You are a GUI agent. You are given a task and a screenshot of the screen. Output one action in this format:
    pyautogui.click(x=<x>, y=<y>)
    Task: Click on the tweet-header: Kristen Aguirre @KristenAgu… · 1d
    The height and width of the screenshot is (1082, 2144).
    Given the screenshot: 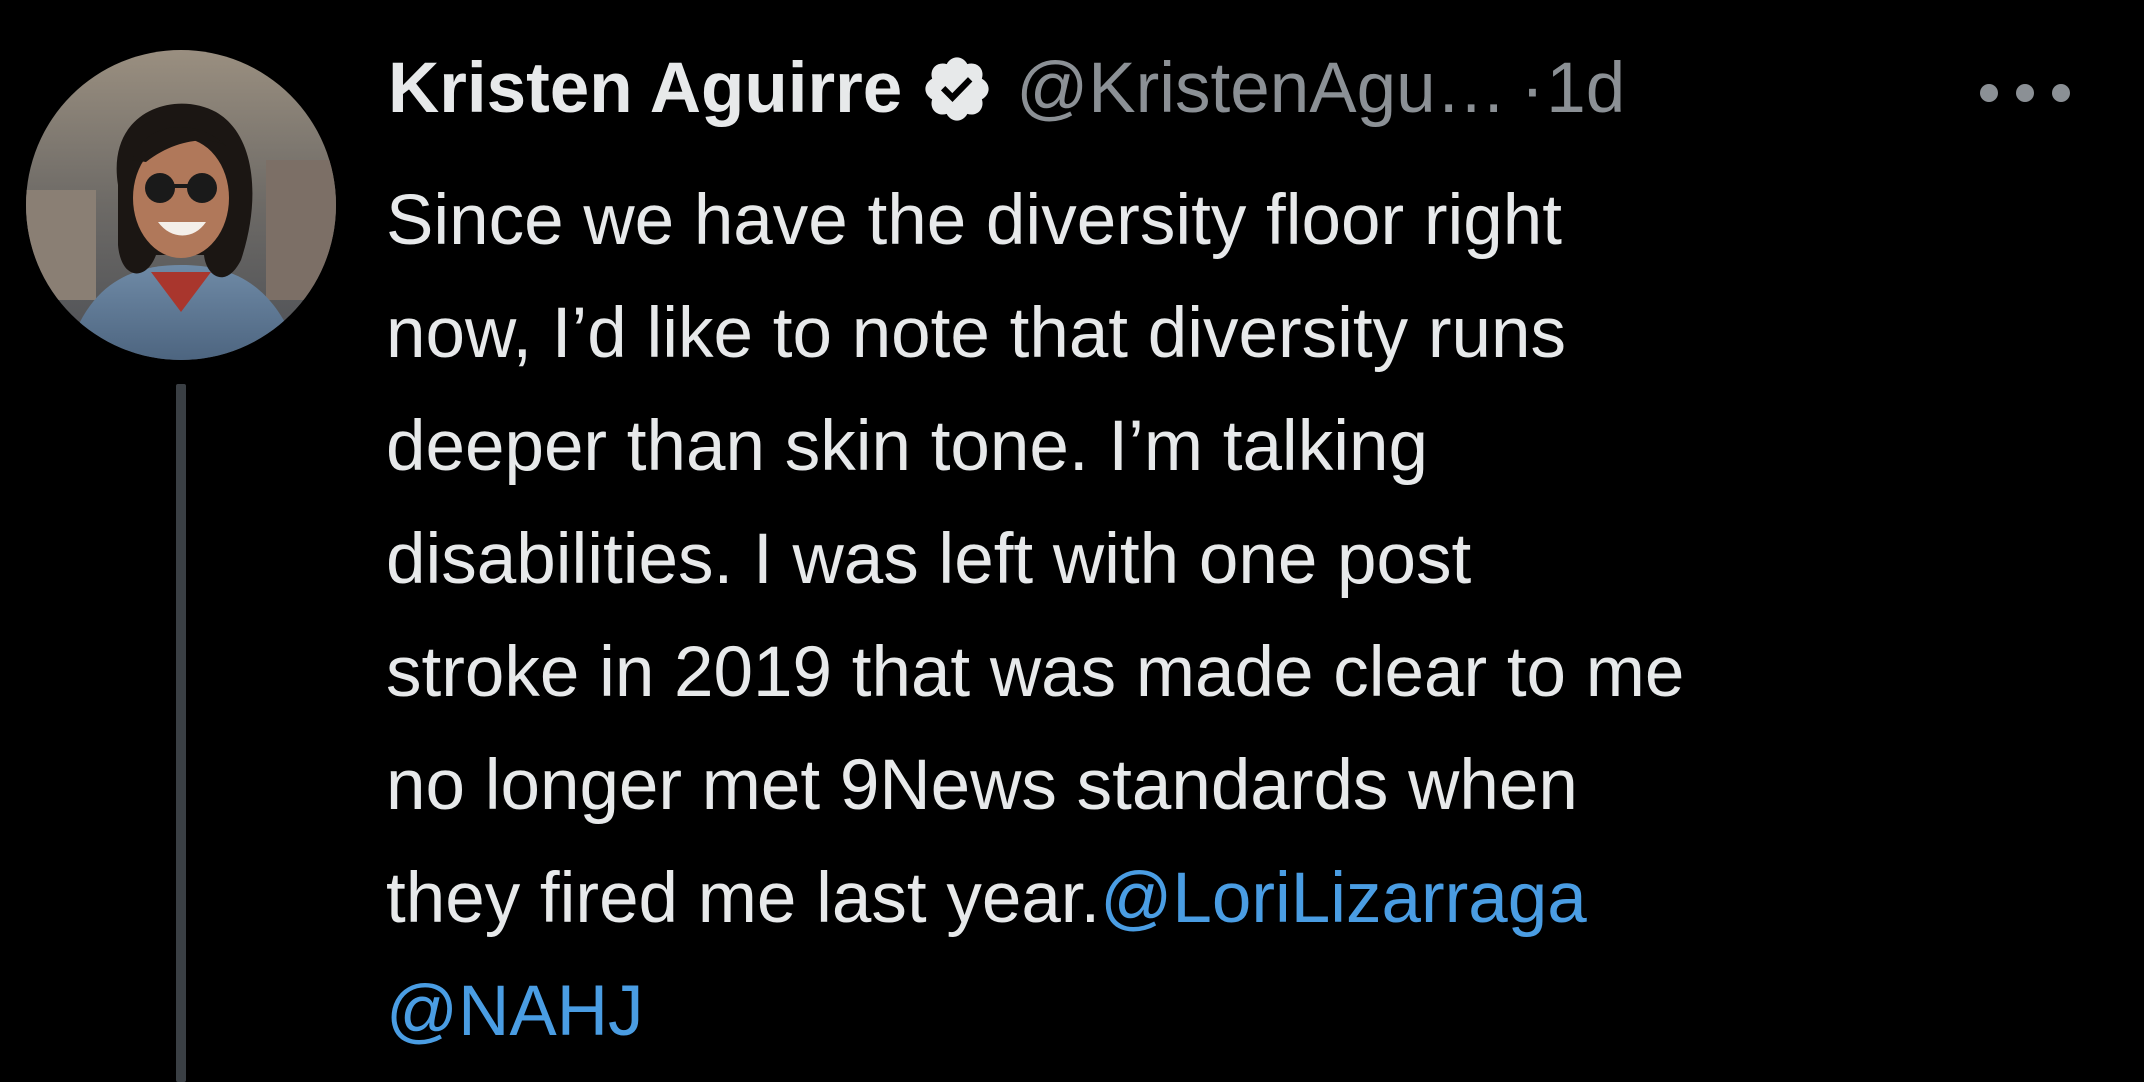 What is the action you would take?
    pyautogui.click(x=1006, y=89)
    